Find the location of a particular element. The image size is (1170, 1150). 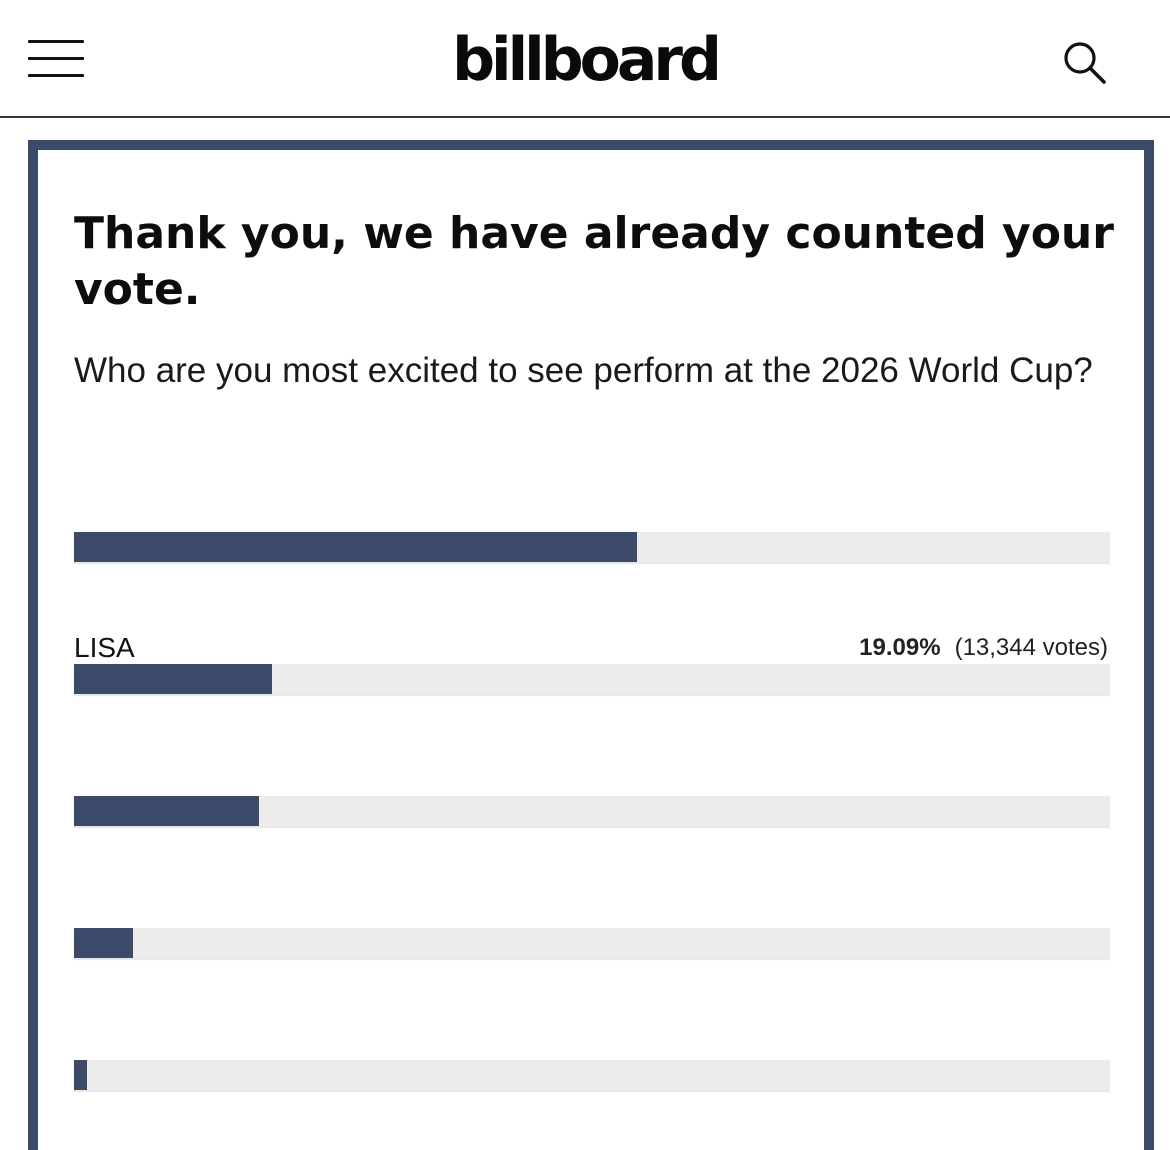

billboard-logo: billboard is located at coordinates (585, 60).